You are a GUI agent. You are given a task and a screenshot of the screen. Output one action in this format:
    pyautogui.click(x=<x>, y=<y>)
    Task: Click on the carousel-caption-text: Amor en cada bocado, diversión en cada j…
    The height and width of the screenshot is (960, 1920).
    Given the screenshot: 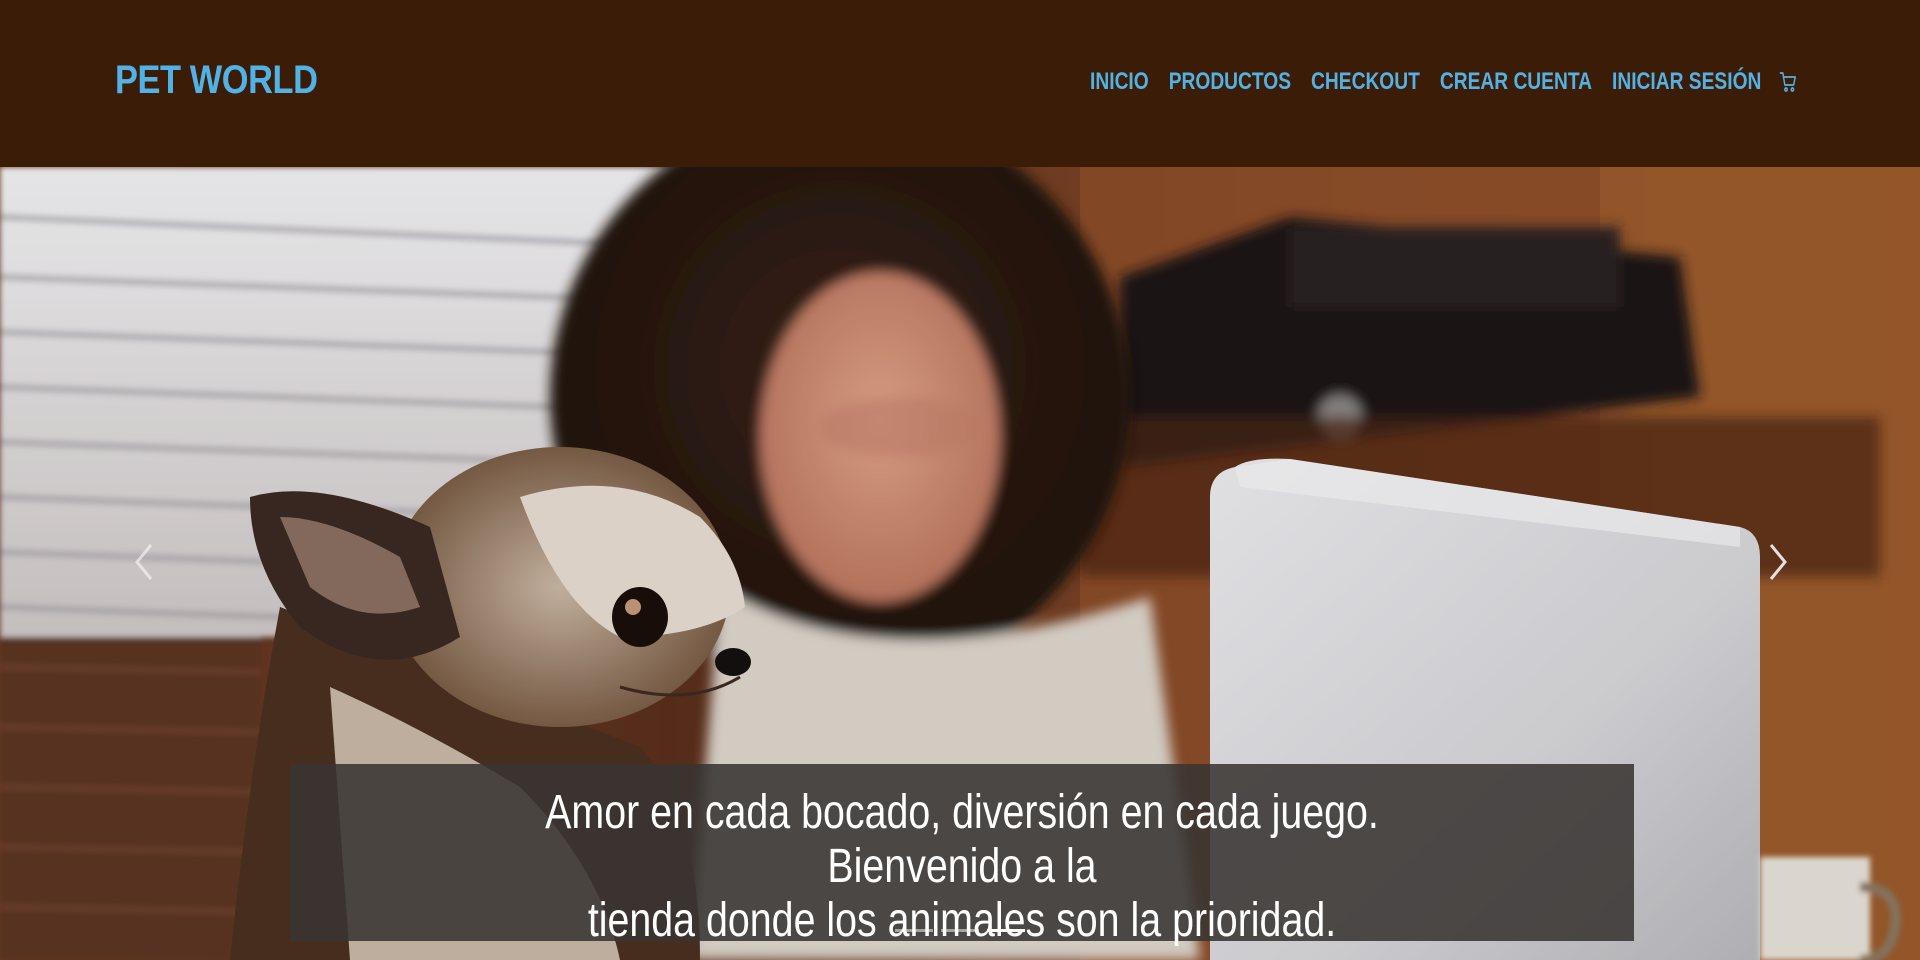 What is the action you would take?
    pyautogui.click(x=962, y=867)
    